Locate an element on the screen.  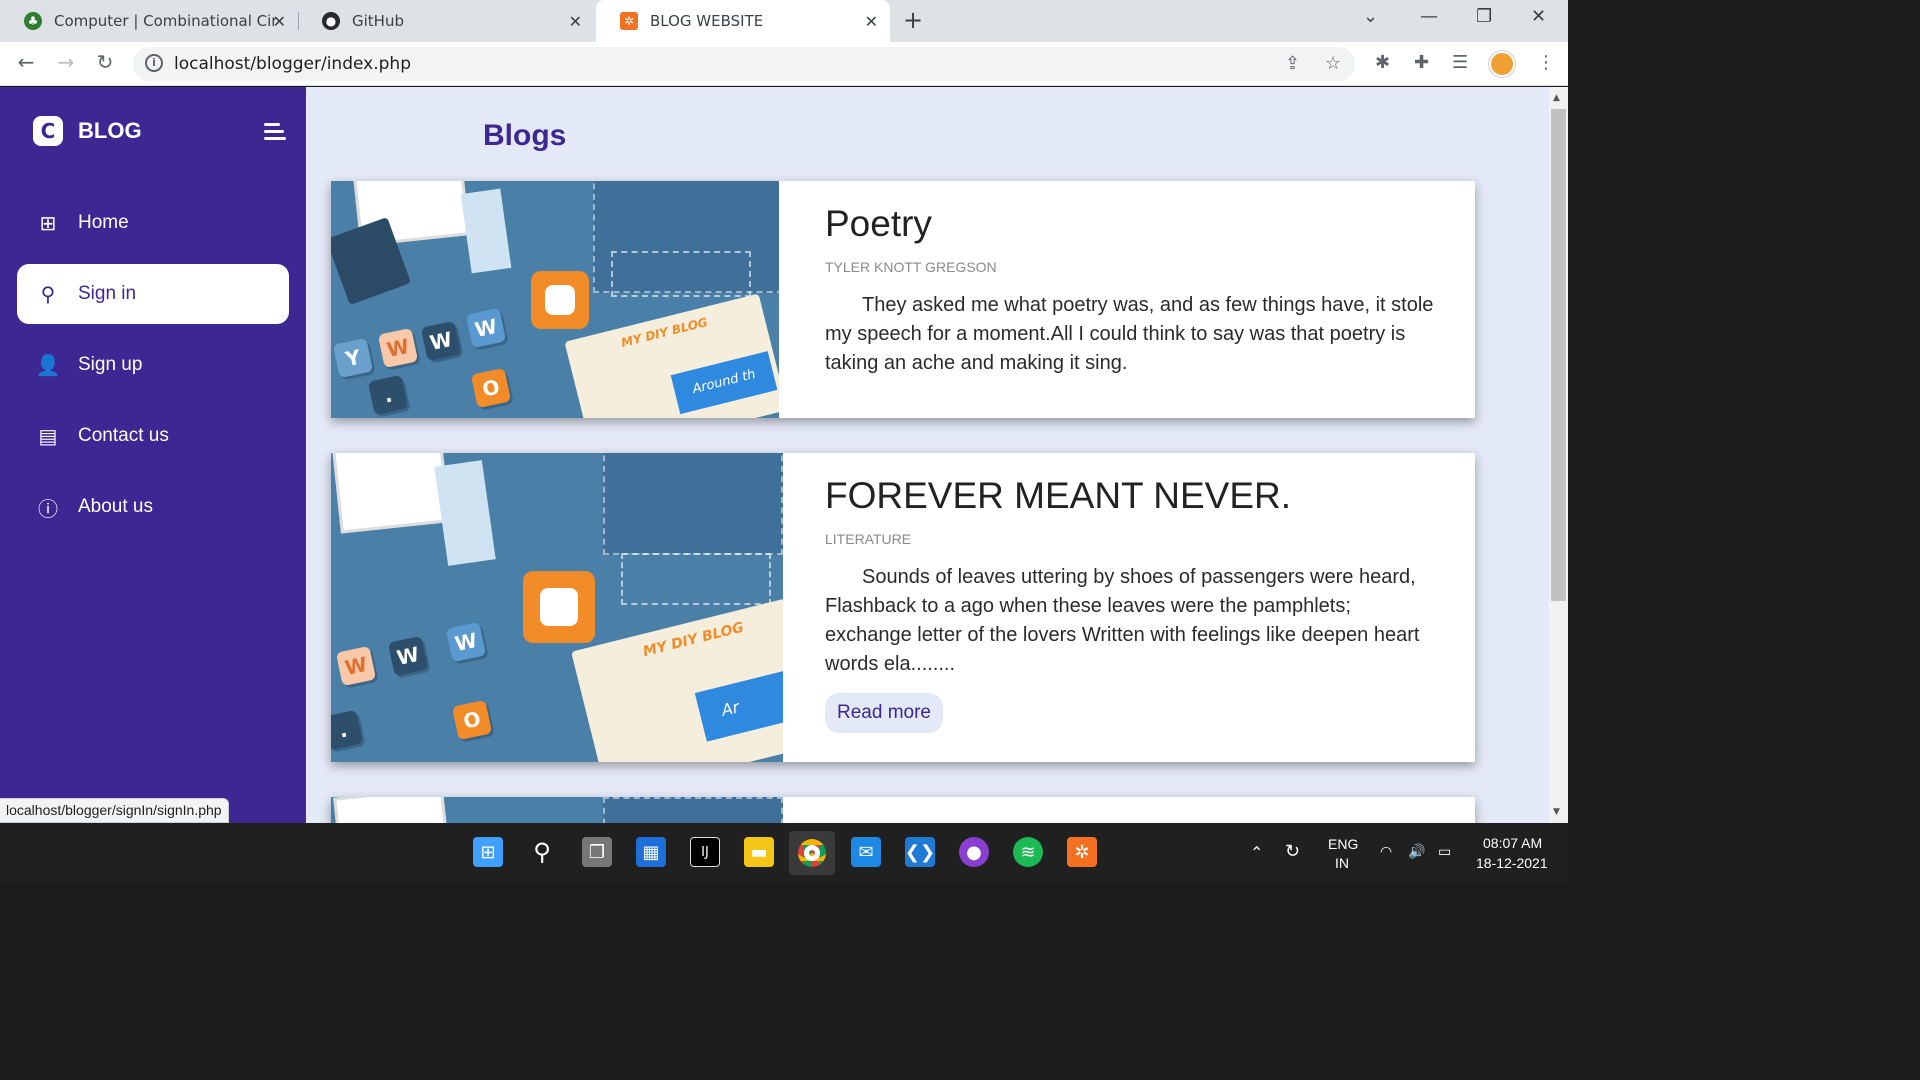
language-bottom: IN is located at coordinates (1342, 863).